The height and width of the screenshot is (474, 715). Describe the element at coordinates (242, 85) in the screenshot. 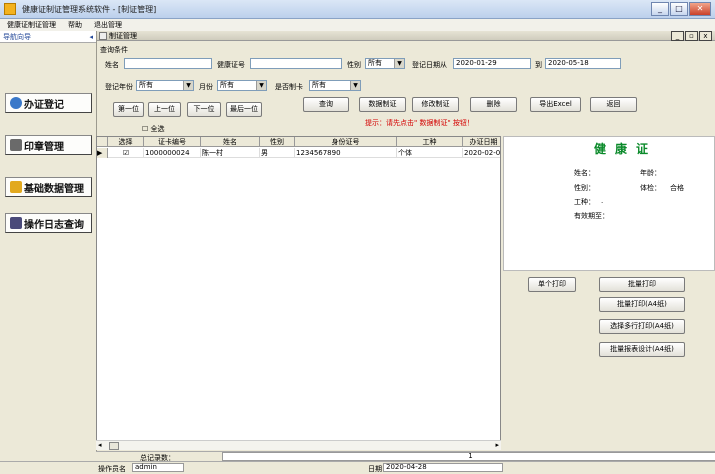

I see `month-select: 所有 ▼` at that location.